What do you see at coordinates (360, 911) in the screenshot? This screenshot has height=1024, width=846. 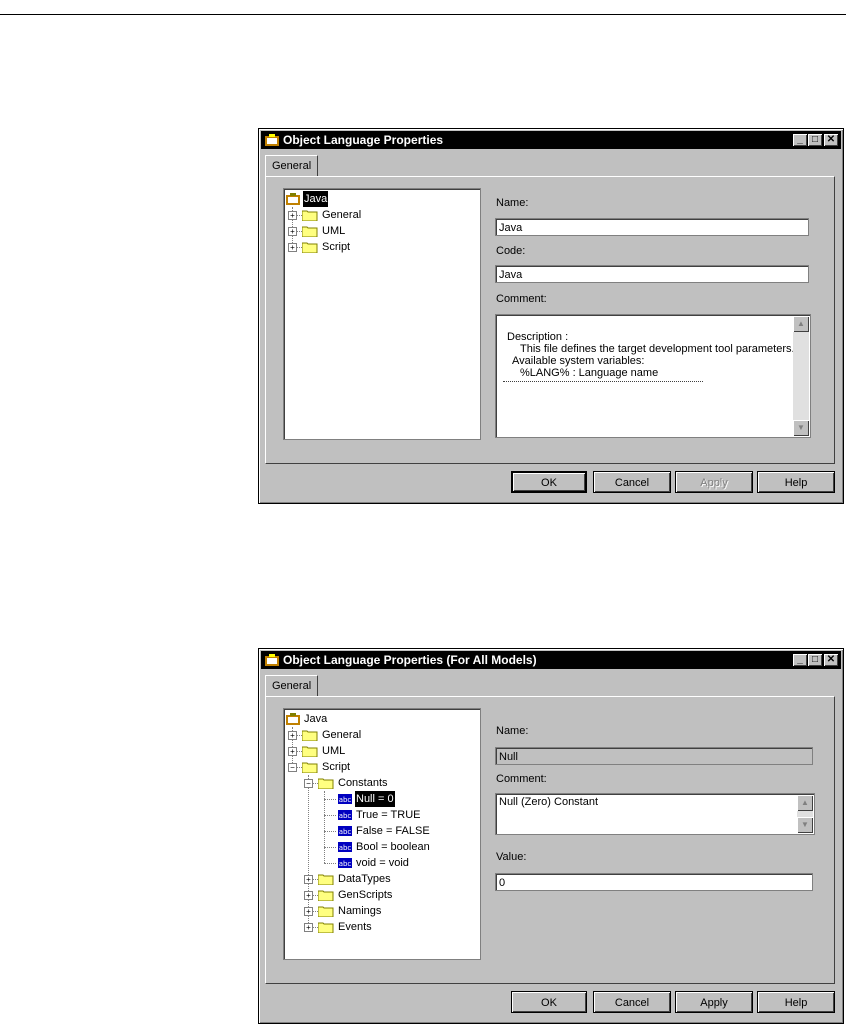 I see `tree-item-label: Namings` at bounding box center [360, 911].